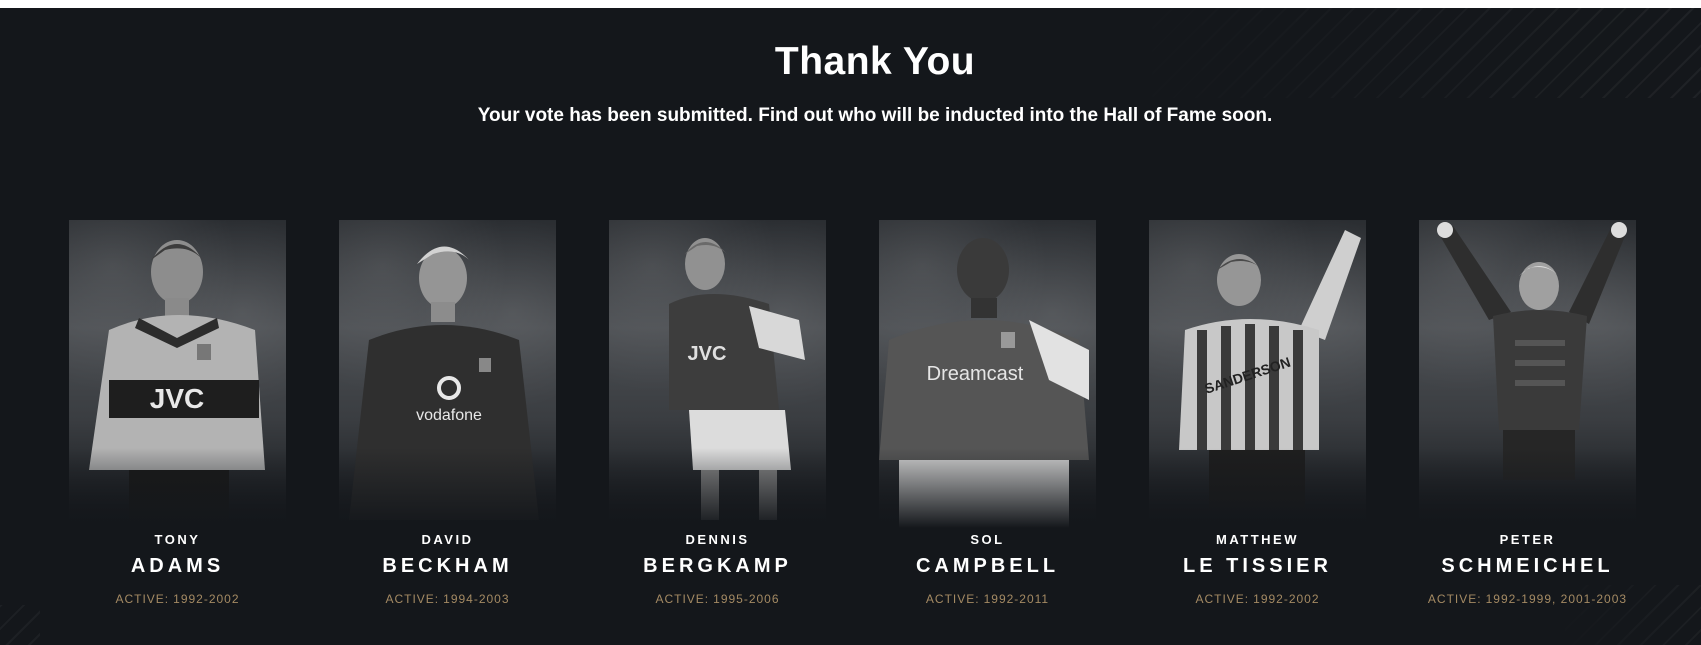  I want to click on player-last-name: BERGKAMP, so click(717, 566).